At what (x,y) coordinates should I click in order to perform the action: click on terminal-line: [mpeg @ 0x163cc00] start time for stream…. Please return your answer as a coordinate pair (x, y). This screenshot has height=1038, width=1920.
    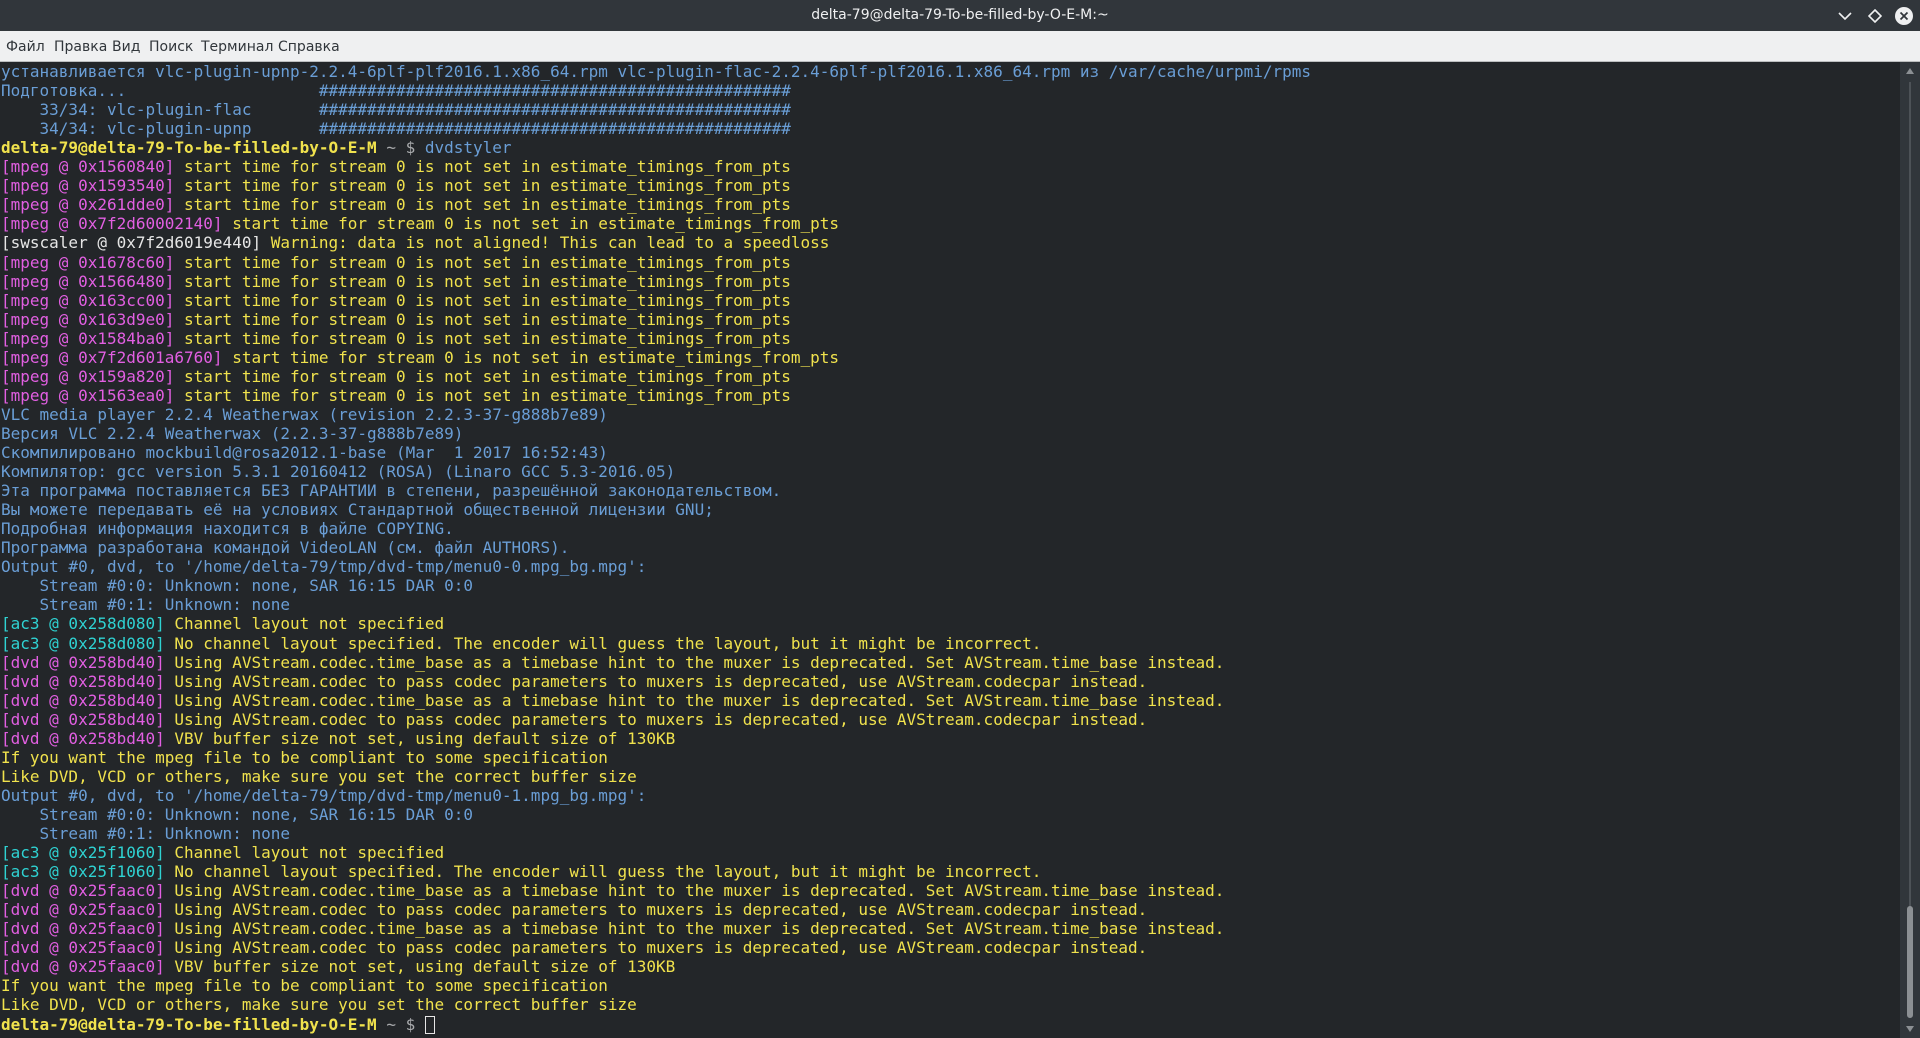
    Looking at the image, I should click on (396, 300).